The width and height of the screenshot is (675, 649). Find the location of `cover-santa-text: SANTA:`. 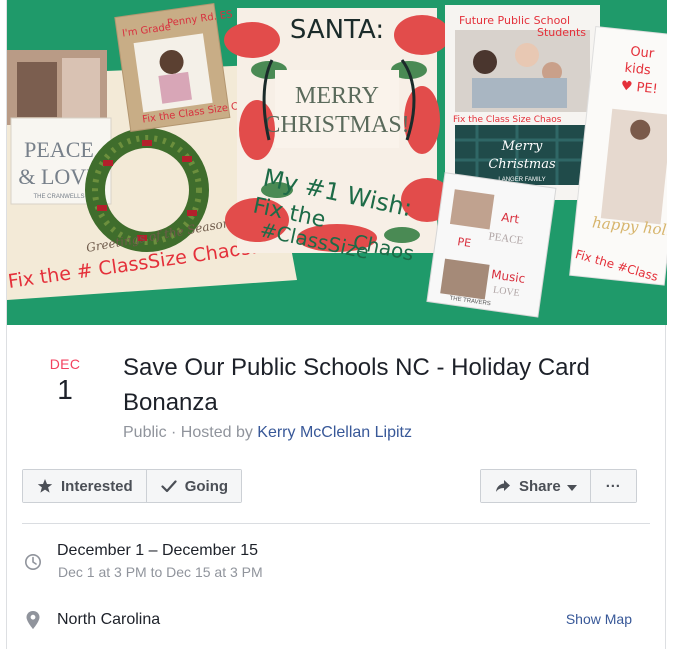

cover-santa-text: SANTA: is located at coordinates (337, 30).